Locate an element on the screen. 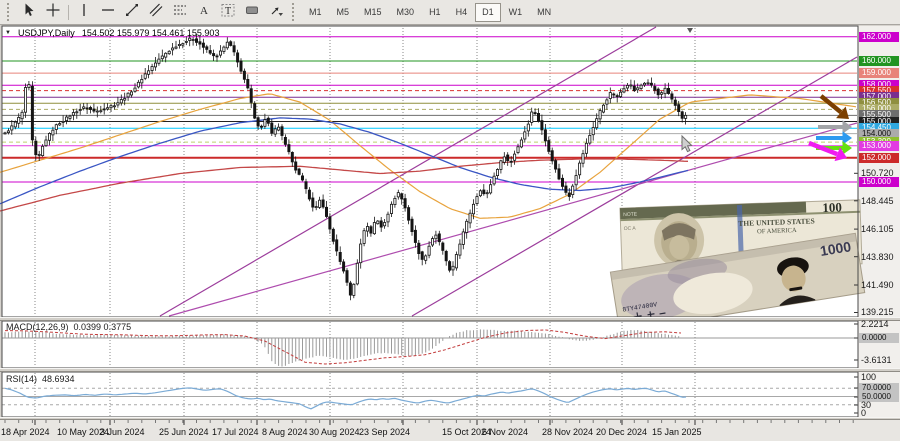 Image resolution: width=900 pixels, height=441 pixels. crosshair-icon is located at coordinates (53, 12).